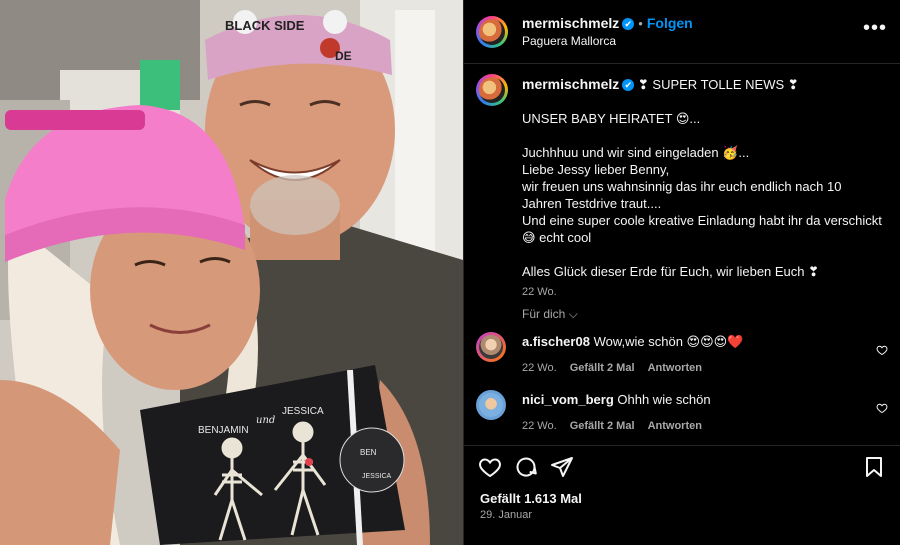 The image size is (900, 545). I want to click on for-you-toggle: Für dich ⌵, so click(550, 314).